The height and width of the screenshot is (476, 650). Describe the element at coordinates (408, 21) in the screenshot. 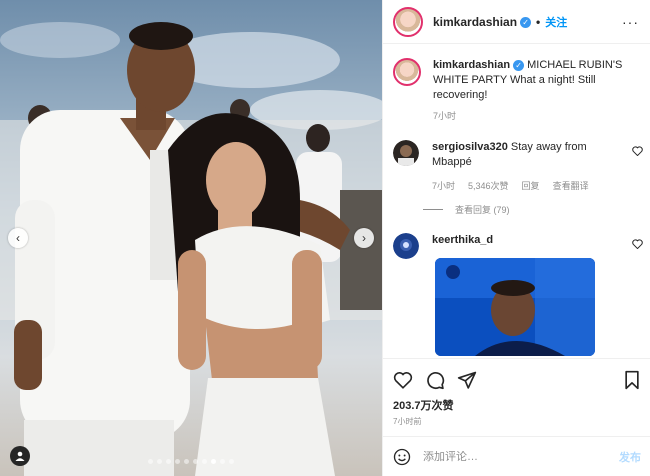

I see `avatar` at that location.